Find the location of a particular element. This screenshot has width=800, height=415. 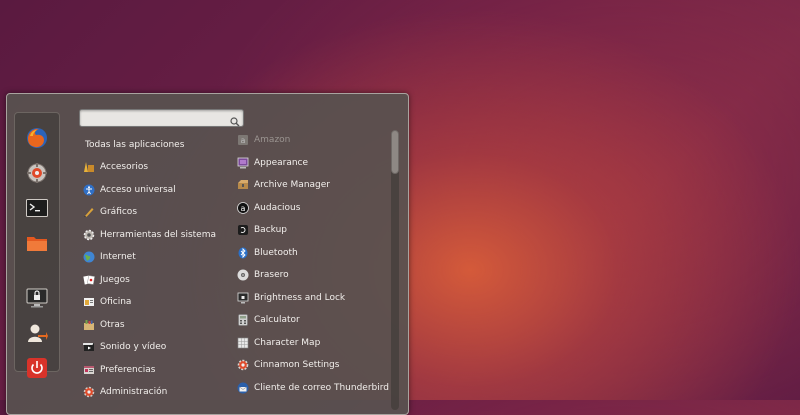

category-item-herramientas-del-sistema: Herramientas del sistema is located at coordinates (154, 235).